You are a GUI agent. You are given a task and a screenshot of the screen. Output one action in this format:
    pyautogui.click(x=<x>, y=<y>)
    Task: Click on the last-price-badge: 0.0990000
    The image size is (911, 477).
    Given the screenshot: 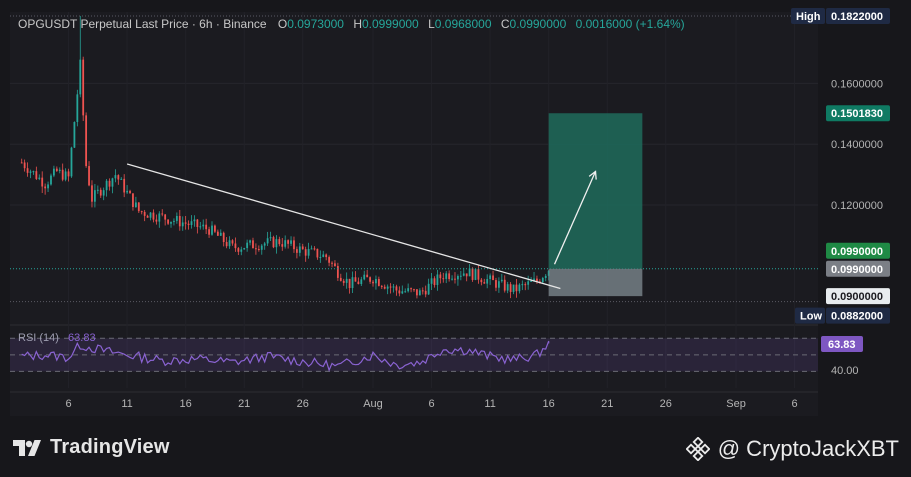 What is the action you would take?
    pyautogui.click(x=858, y=268)
    